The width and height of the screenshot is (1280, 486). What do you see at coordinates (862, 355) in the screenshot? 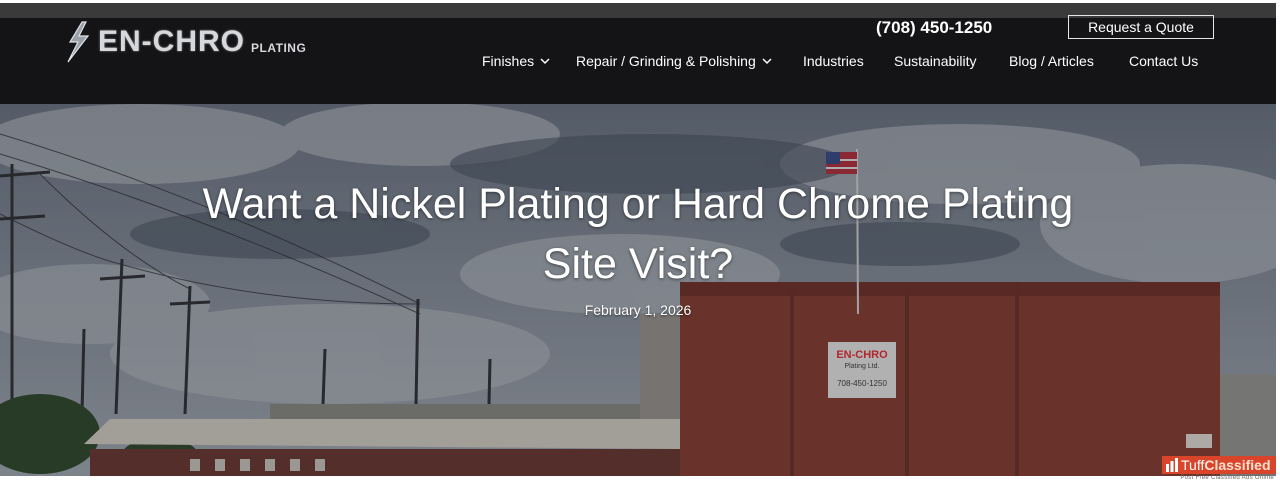
I see `building-sign-brand: EN-CHRO` at bounding box center [862, 355].